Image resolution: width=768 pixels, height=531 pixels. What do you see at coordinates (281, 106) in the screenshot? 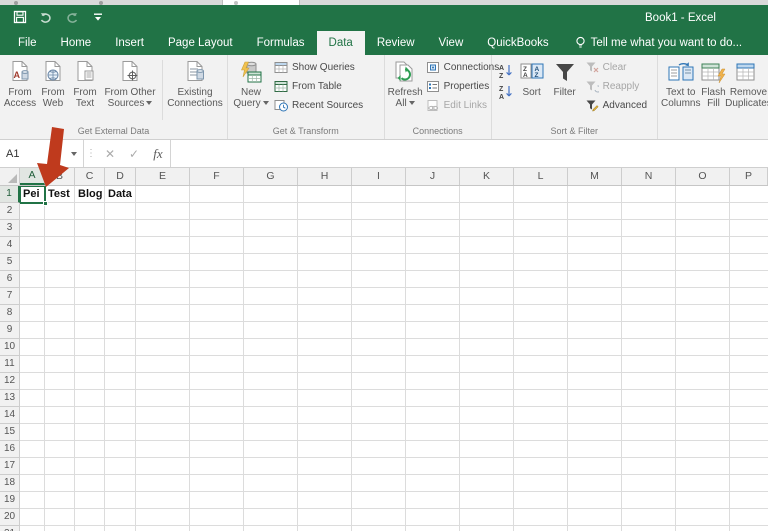
I see `recent-sources-icon` at bounding box center [281, 106].